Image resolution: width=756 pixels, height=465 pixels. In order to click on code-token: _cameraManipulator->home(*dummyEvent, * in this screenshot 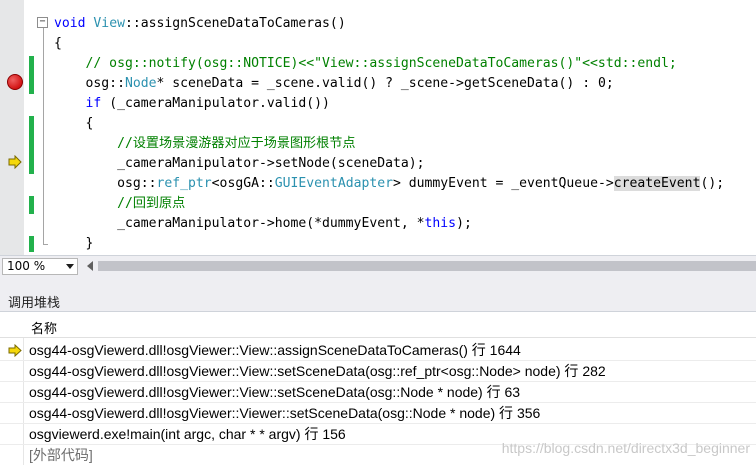, I will do `click(239, 223)`.